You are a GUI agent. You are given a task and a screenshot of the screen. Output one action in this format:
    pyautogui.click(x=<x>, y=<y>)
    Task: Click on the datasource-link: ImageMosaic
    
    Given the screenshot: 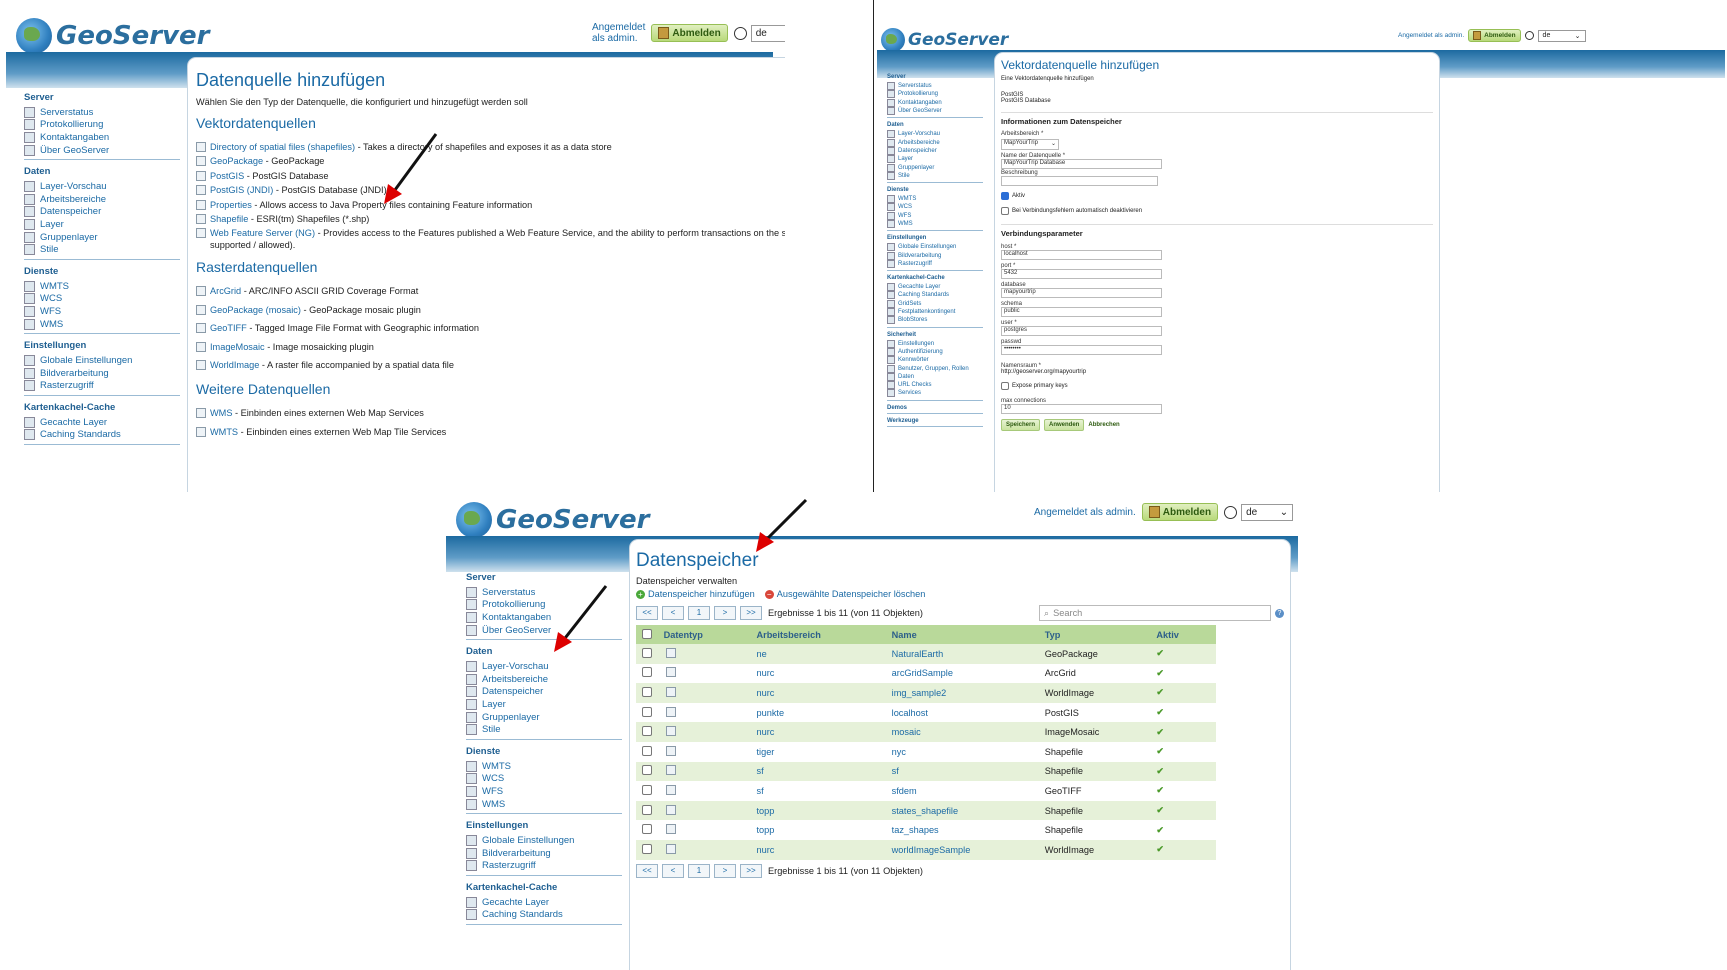 What is the action you would take?
    pyautogui.click(x=237, y=347)
    